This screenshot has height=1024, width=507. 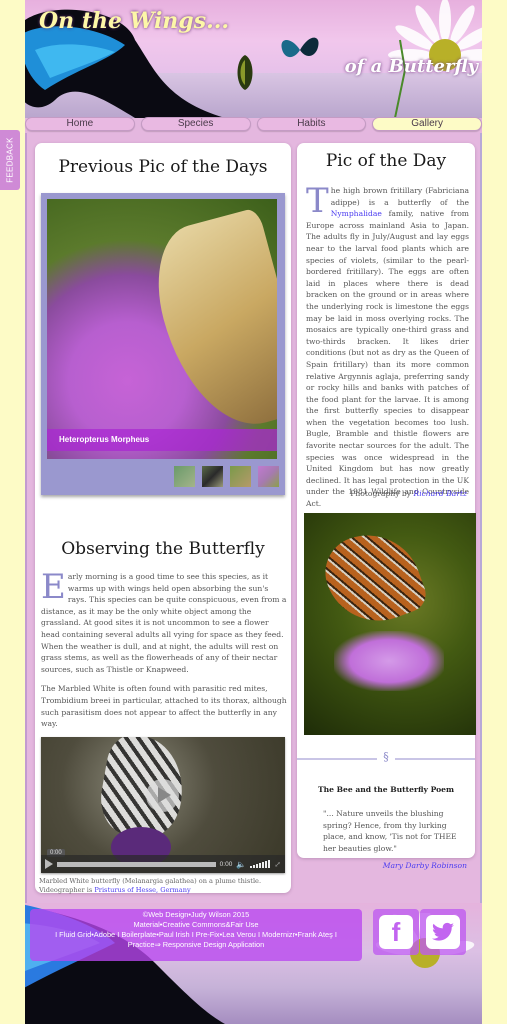 I want to click on nav-tab-gallery: Gallery, so click(x=427, y=124).